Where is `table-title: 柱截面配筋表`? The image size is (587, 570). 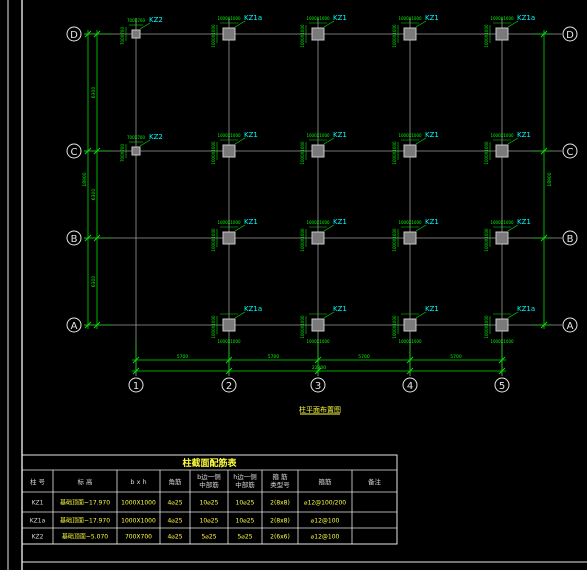
table-title: 柱截面配筋表 is located at coordinates (209, 463).